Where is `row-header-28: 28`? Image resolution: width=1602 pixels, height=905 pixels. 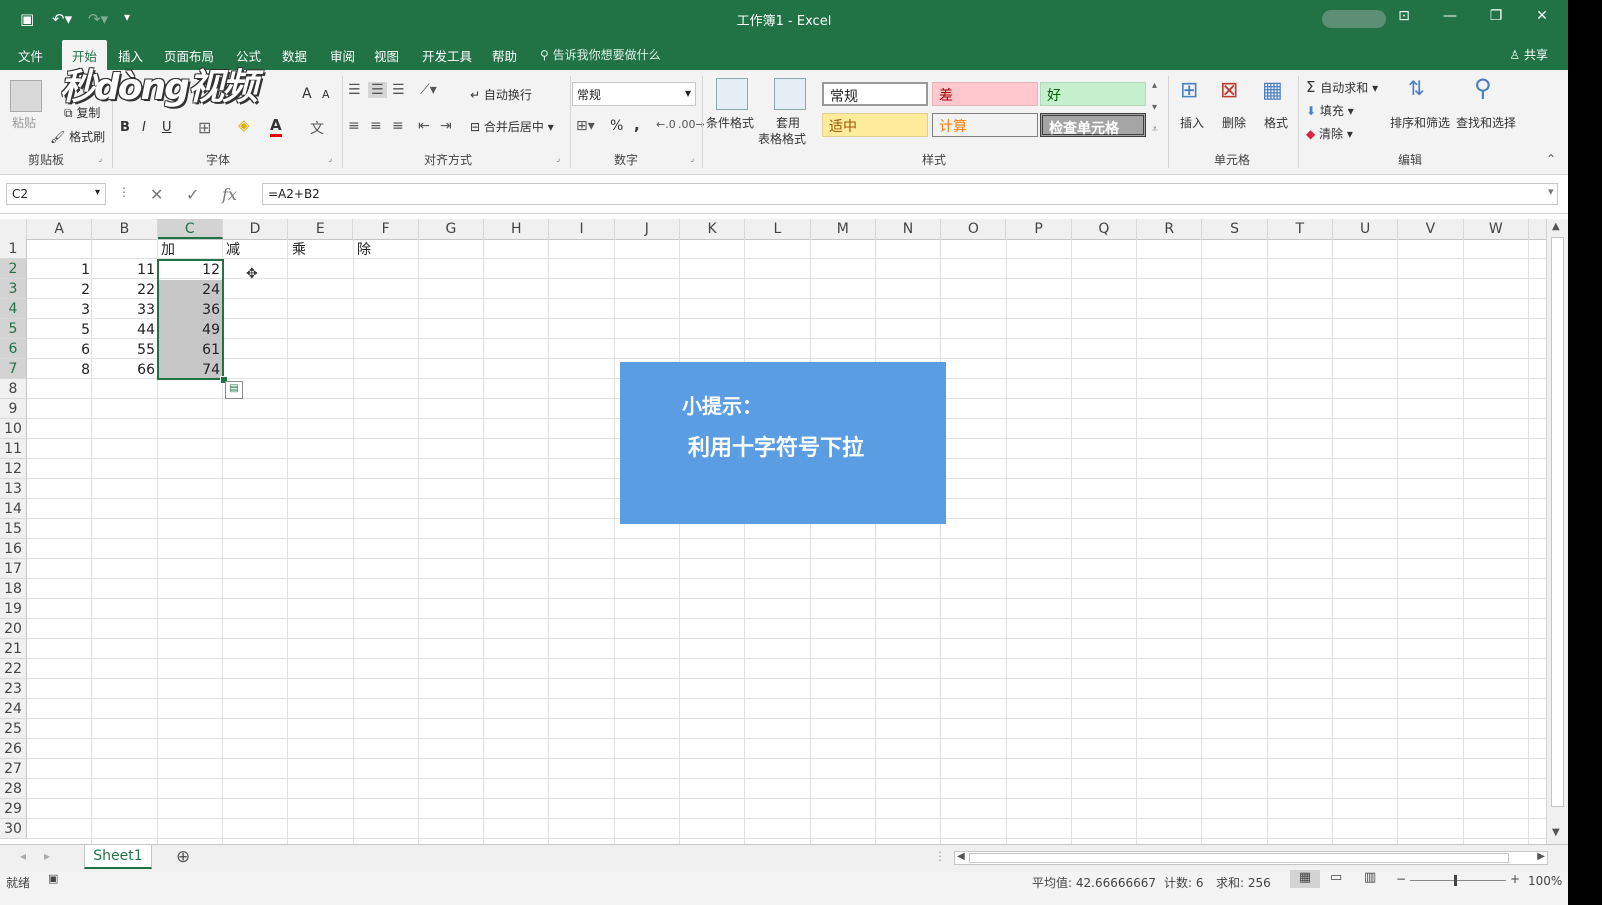
row-header-28: 28 is located at coordinates (13, 789).